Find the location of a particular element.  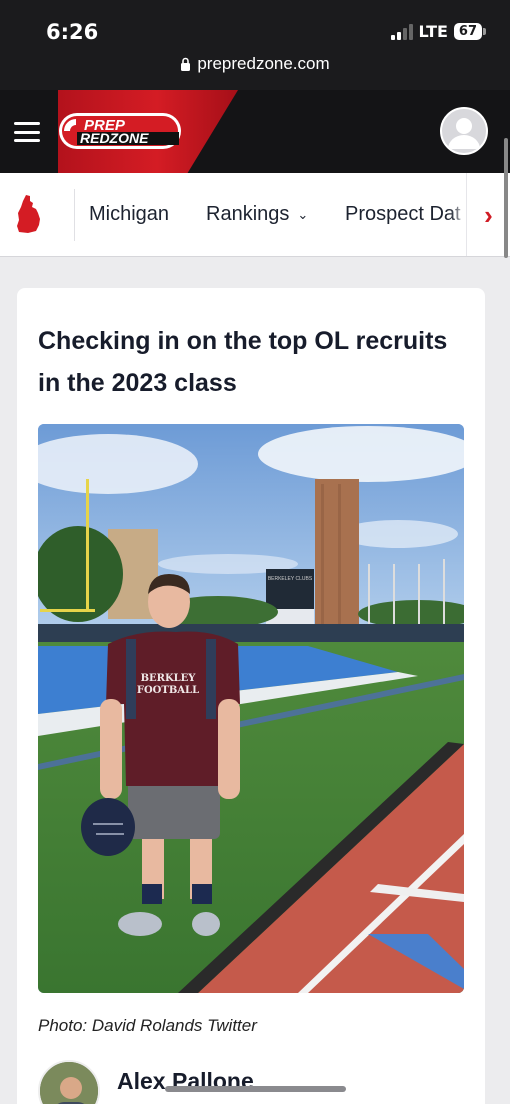

status-bar: 6:26 LTE 67 prepredzone.com is located at coordinates (255, 45).